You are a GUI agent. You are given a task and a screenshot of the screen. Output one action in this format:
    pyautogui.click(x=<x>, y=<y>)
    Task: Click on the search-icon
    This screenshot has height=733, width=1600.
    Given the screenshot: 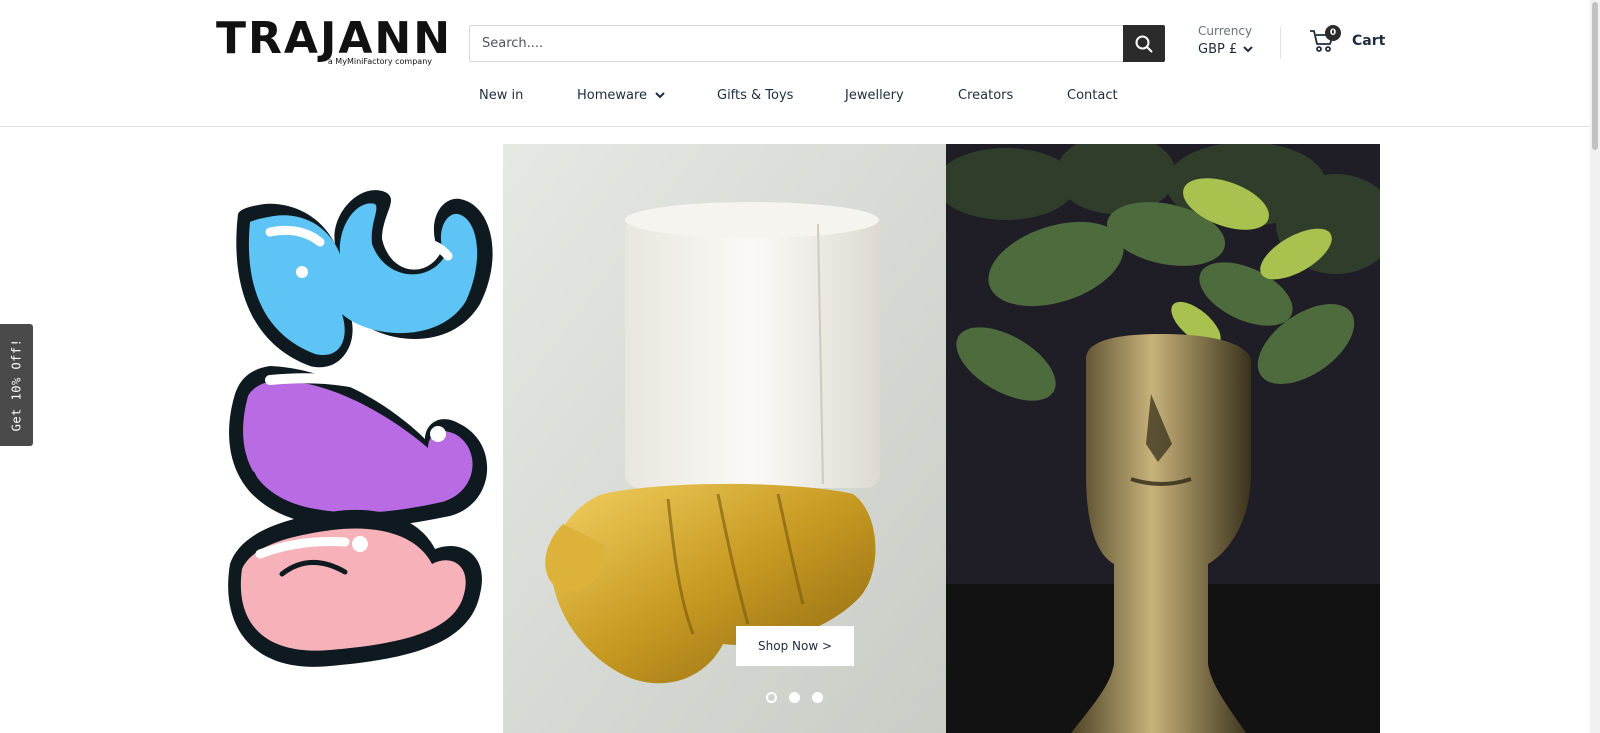 What is the action you would take?
    pyautogui.click(x=1144, y=43)
    